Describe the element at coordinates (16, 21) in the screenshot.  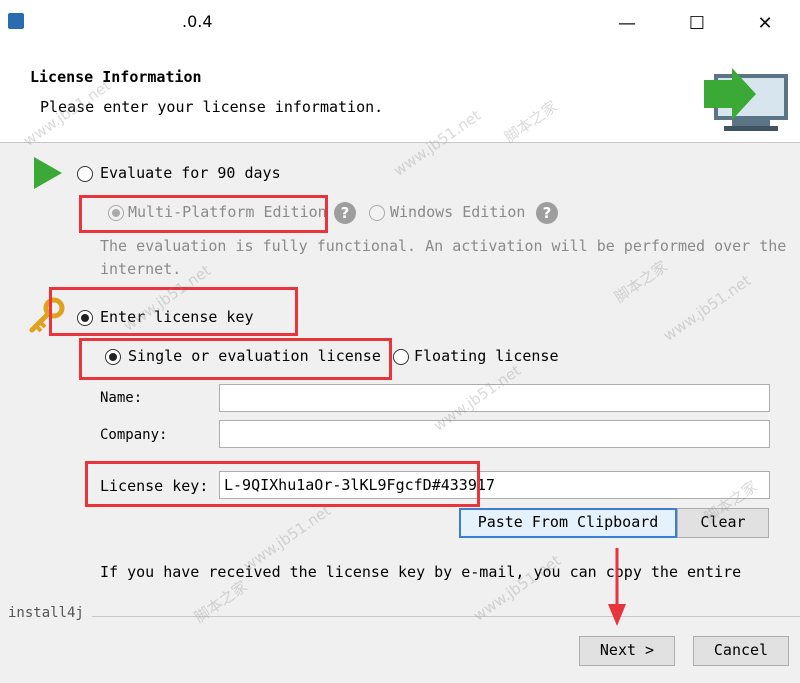
I see `app-icon` at that location.